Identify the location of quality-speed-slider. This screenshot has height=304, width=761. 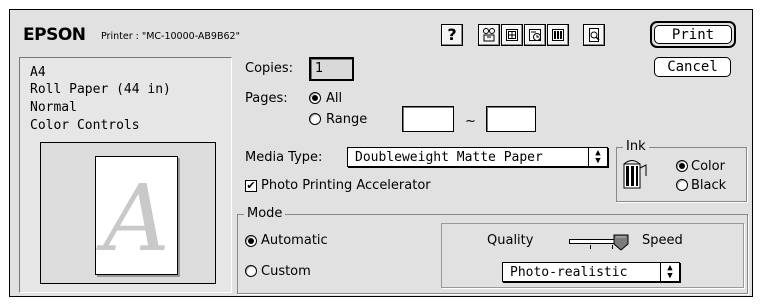
(599, 243).